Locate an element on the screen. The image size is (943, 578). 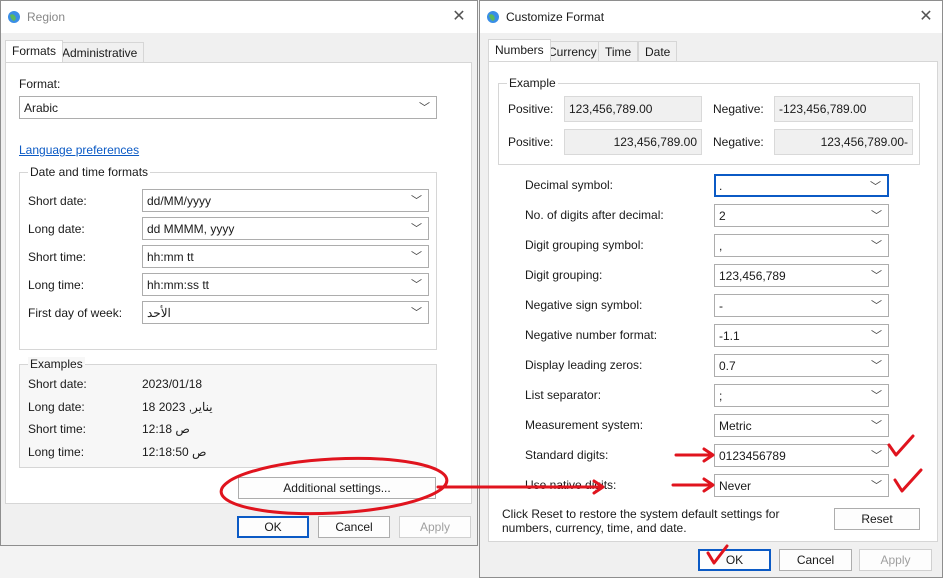
negative-number-format-select: -1.1 ﹀ is located at coordinates (801, 335).